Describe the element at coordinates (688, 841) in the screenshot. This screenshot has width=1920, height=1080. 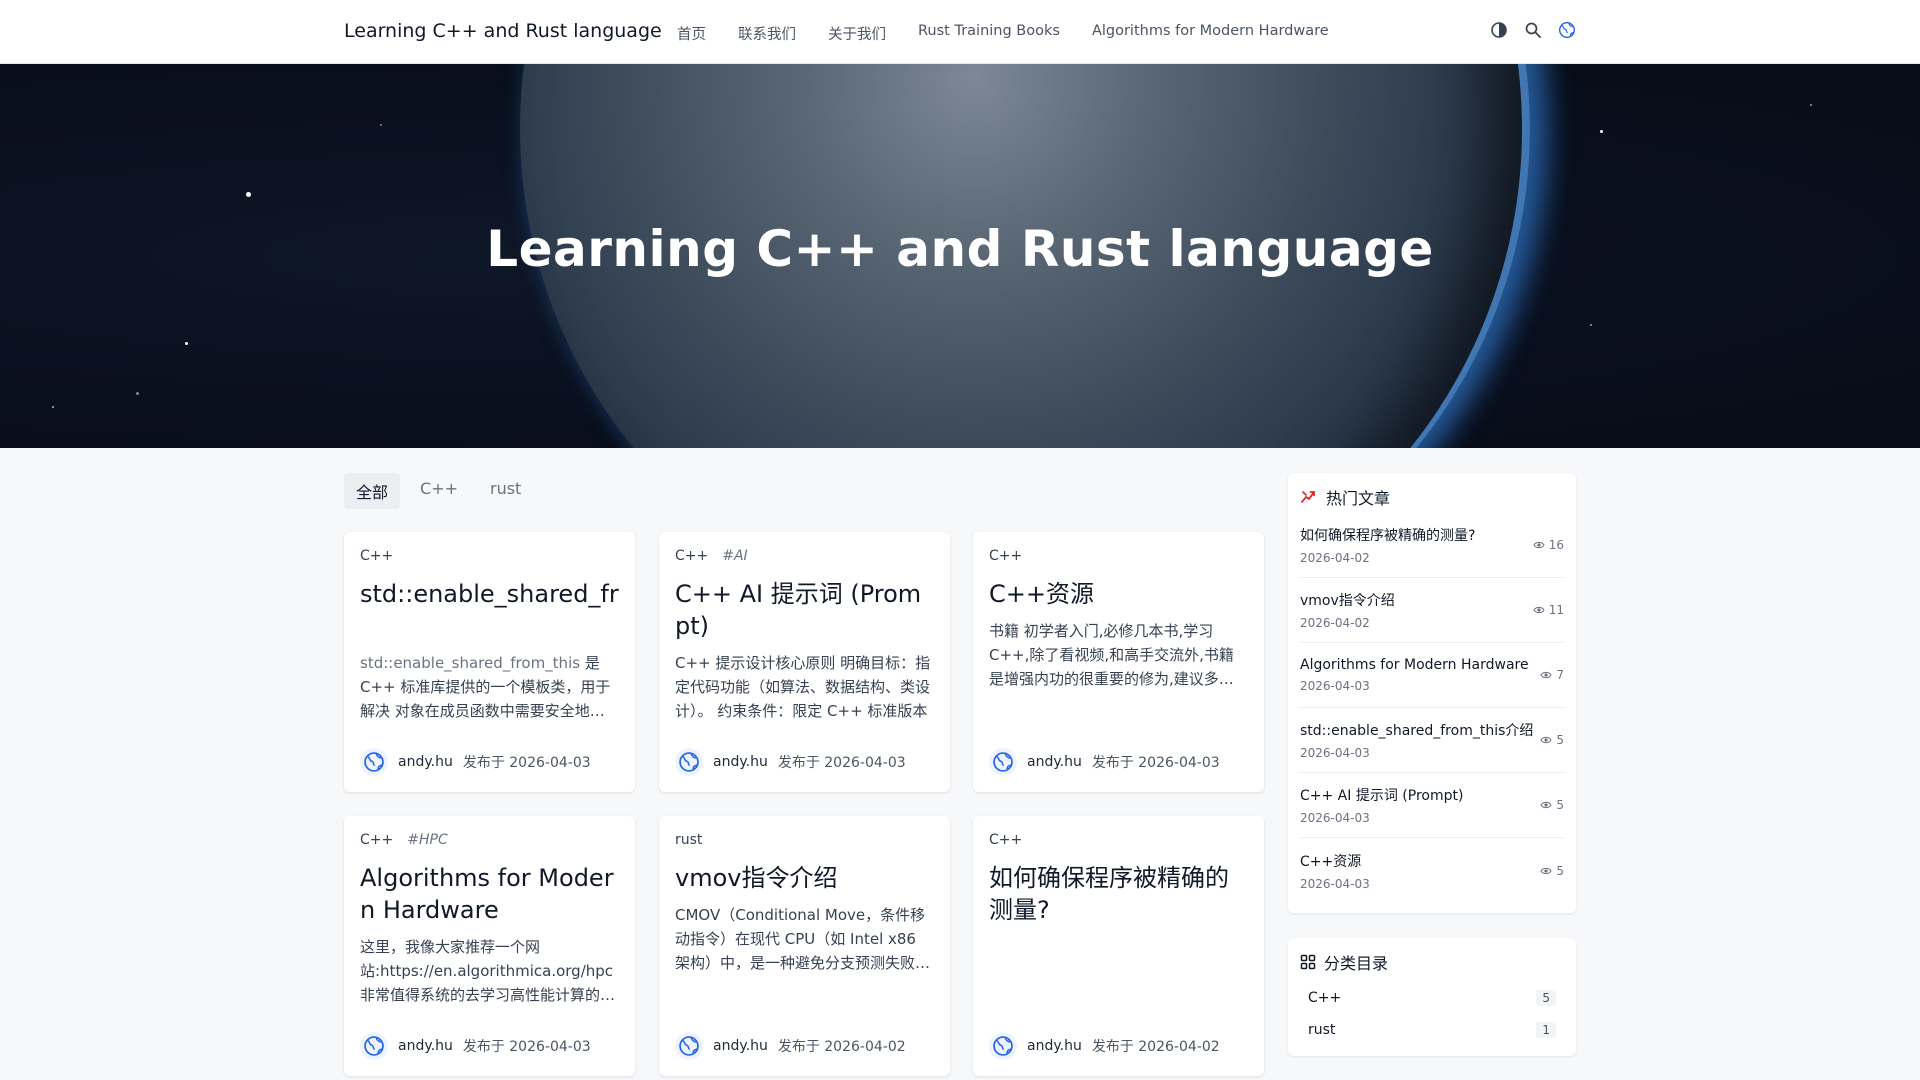
I see `post-category: rust` at that location.